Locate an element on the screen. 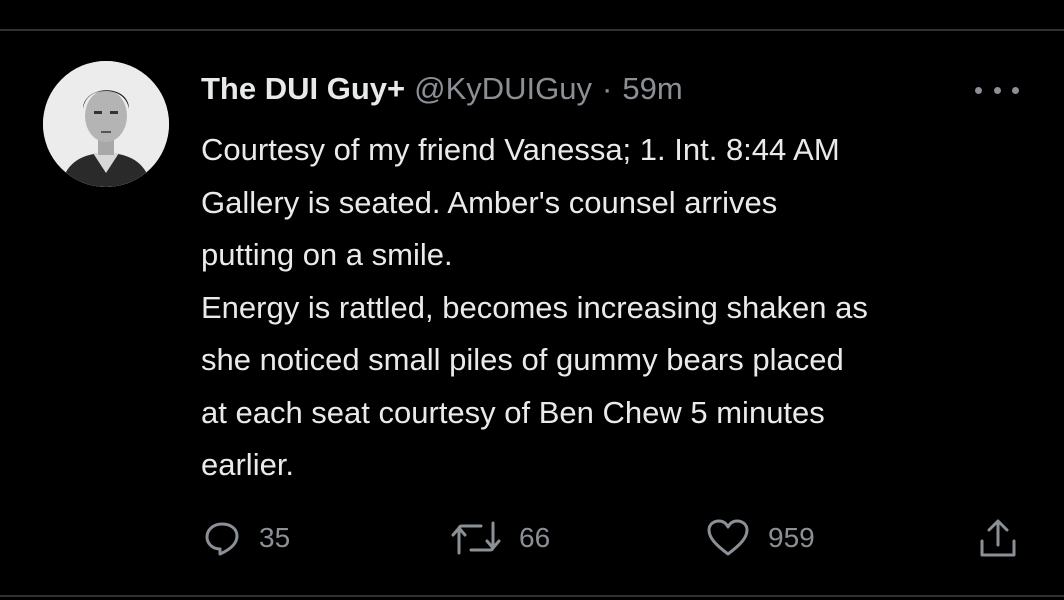  user-handle: @KyDUIGuy is located at coordinates (503, 89).